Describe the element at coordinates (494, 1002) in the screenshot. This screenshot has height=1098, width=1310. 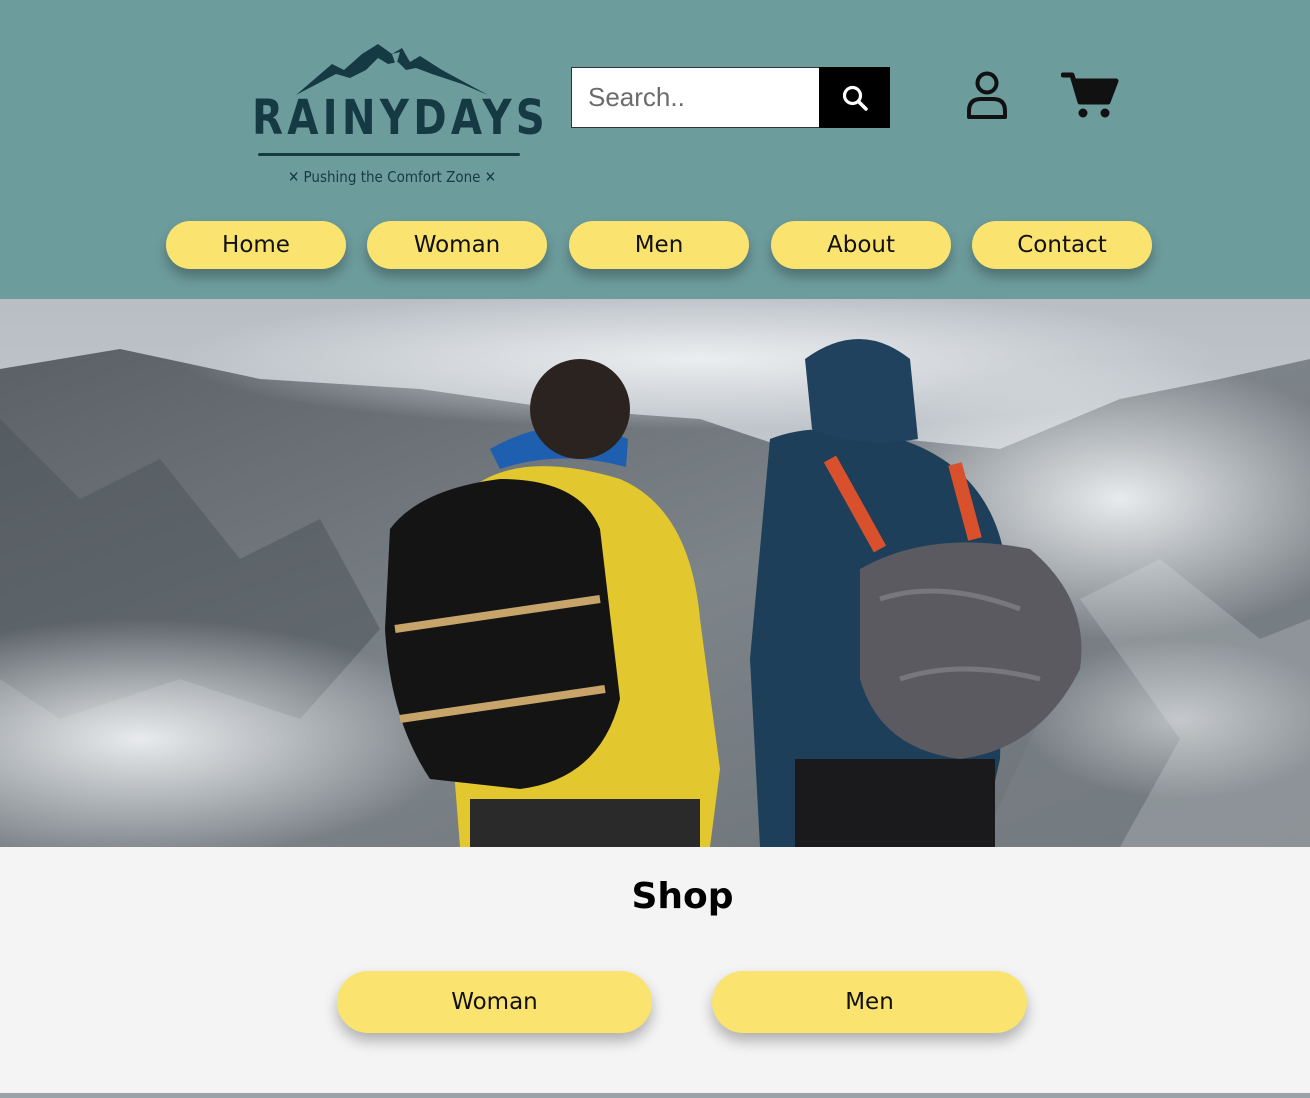
I see `shop-woman-button: Woman` at that location.